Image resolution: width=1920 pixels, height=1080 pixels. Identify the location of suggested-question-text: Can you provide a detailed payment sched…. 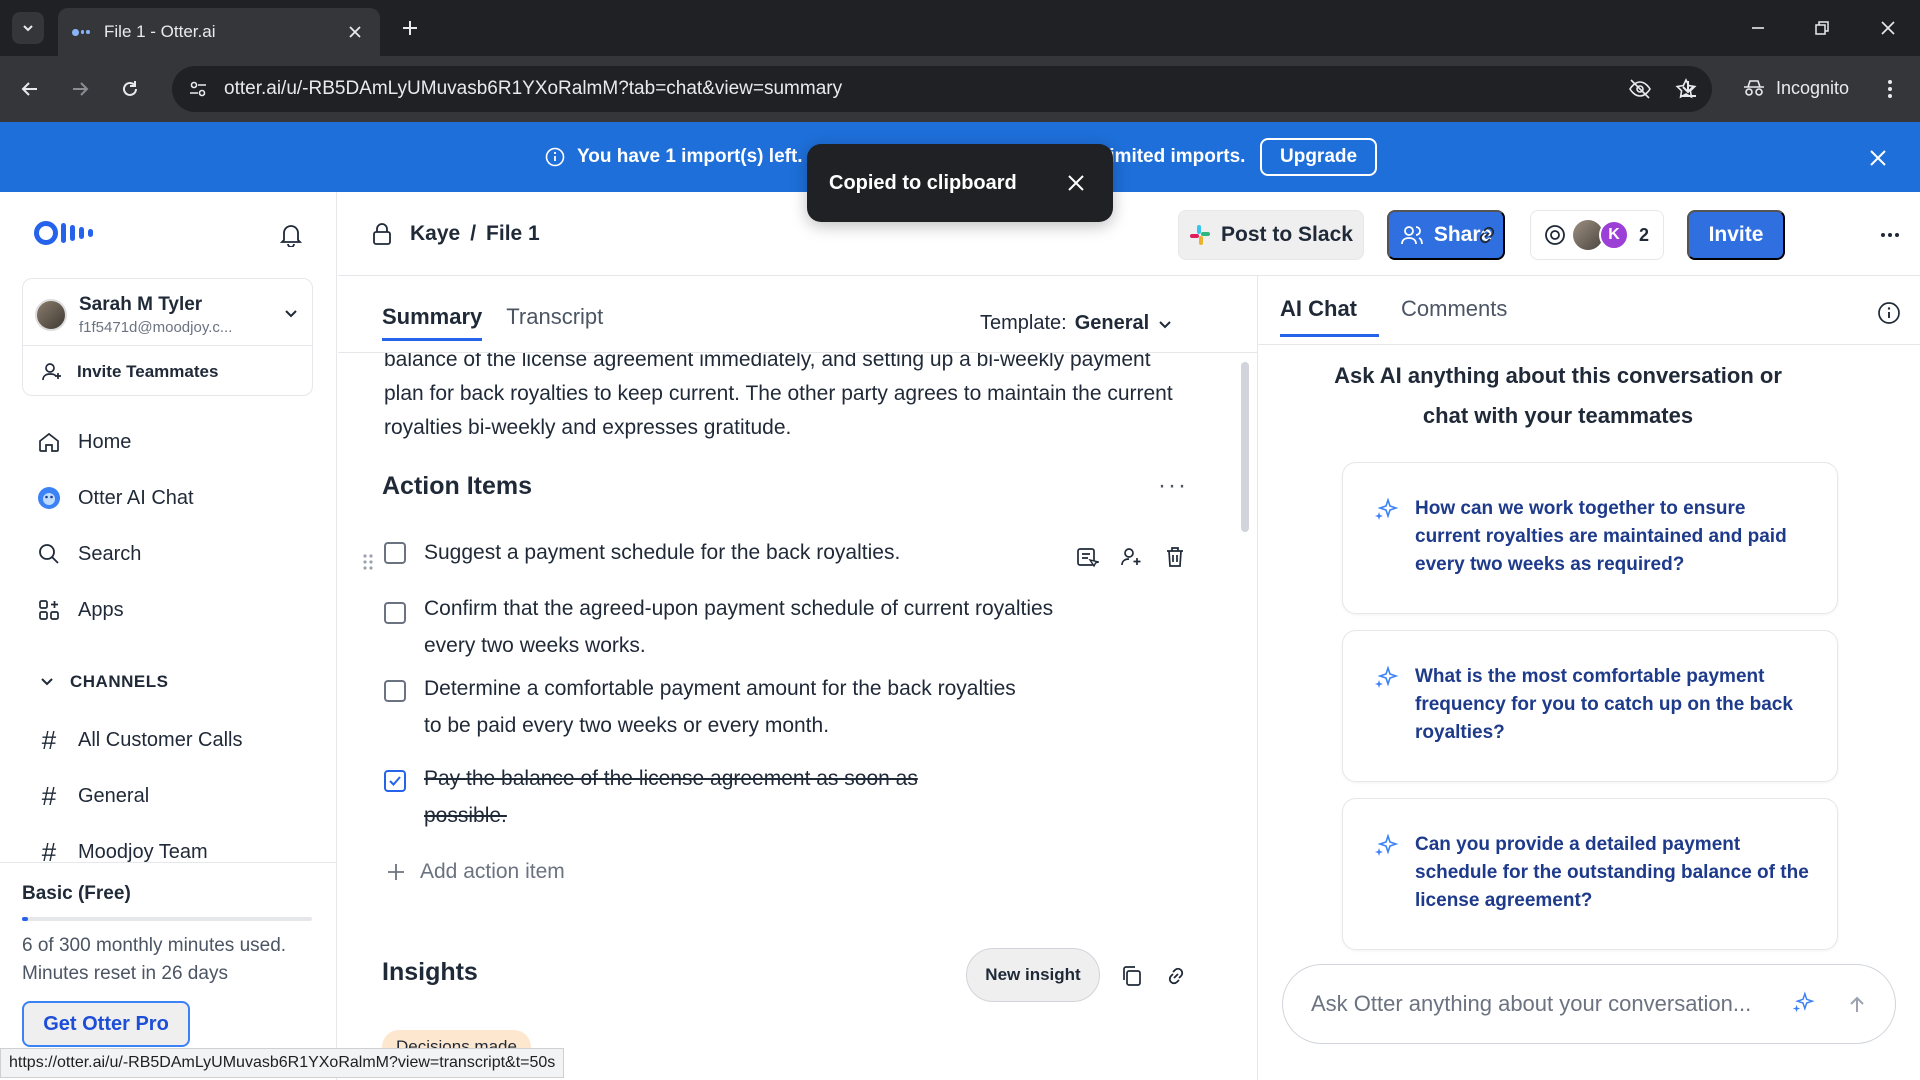
(1612, 872).